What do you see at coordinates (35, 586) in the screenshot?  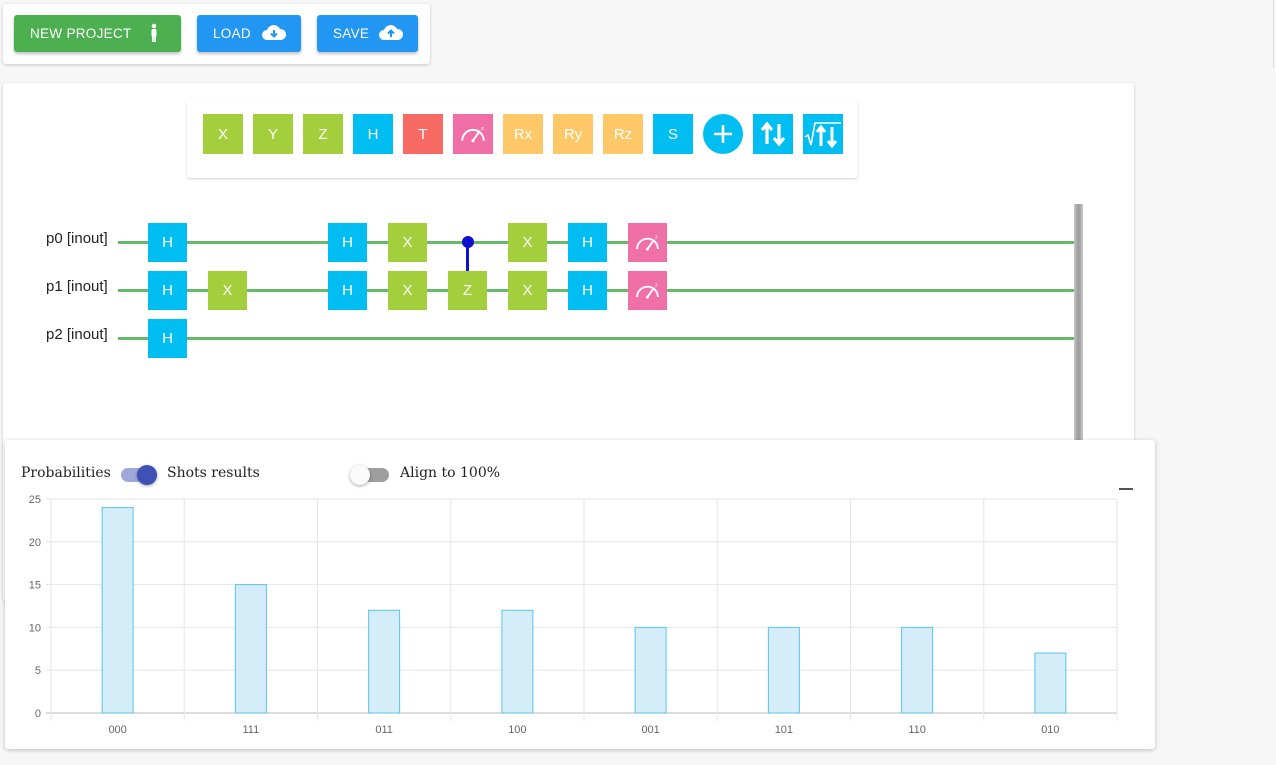 I see `y-tick-label: 15` at bounding box center [35, 586].